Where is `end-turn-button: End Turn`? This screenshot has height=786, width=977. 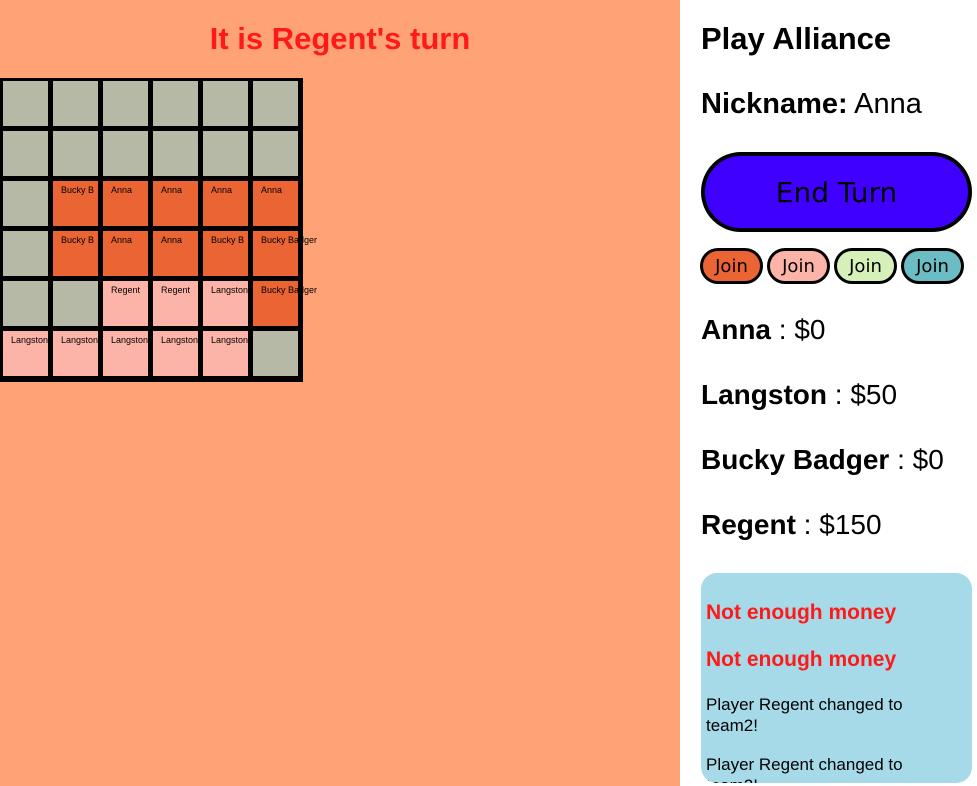 end-turn-button: End Turn is located at coordinates (836, 192).